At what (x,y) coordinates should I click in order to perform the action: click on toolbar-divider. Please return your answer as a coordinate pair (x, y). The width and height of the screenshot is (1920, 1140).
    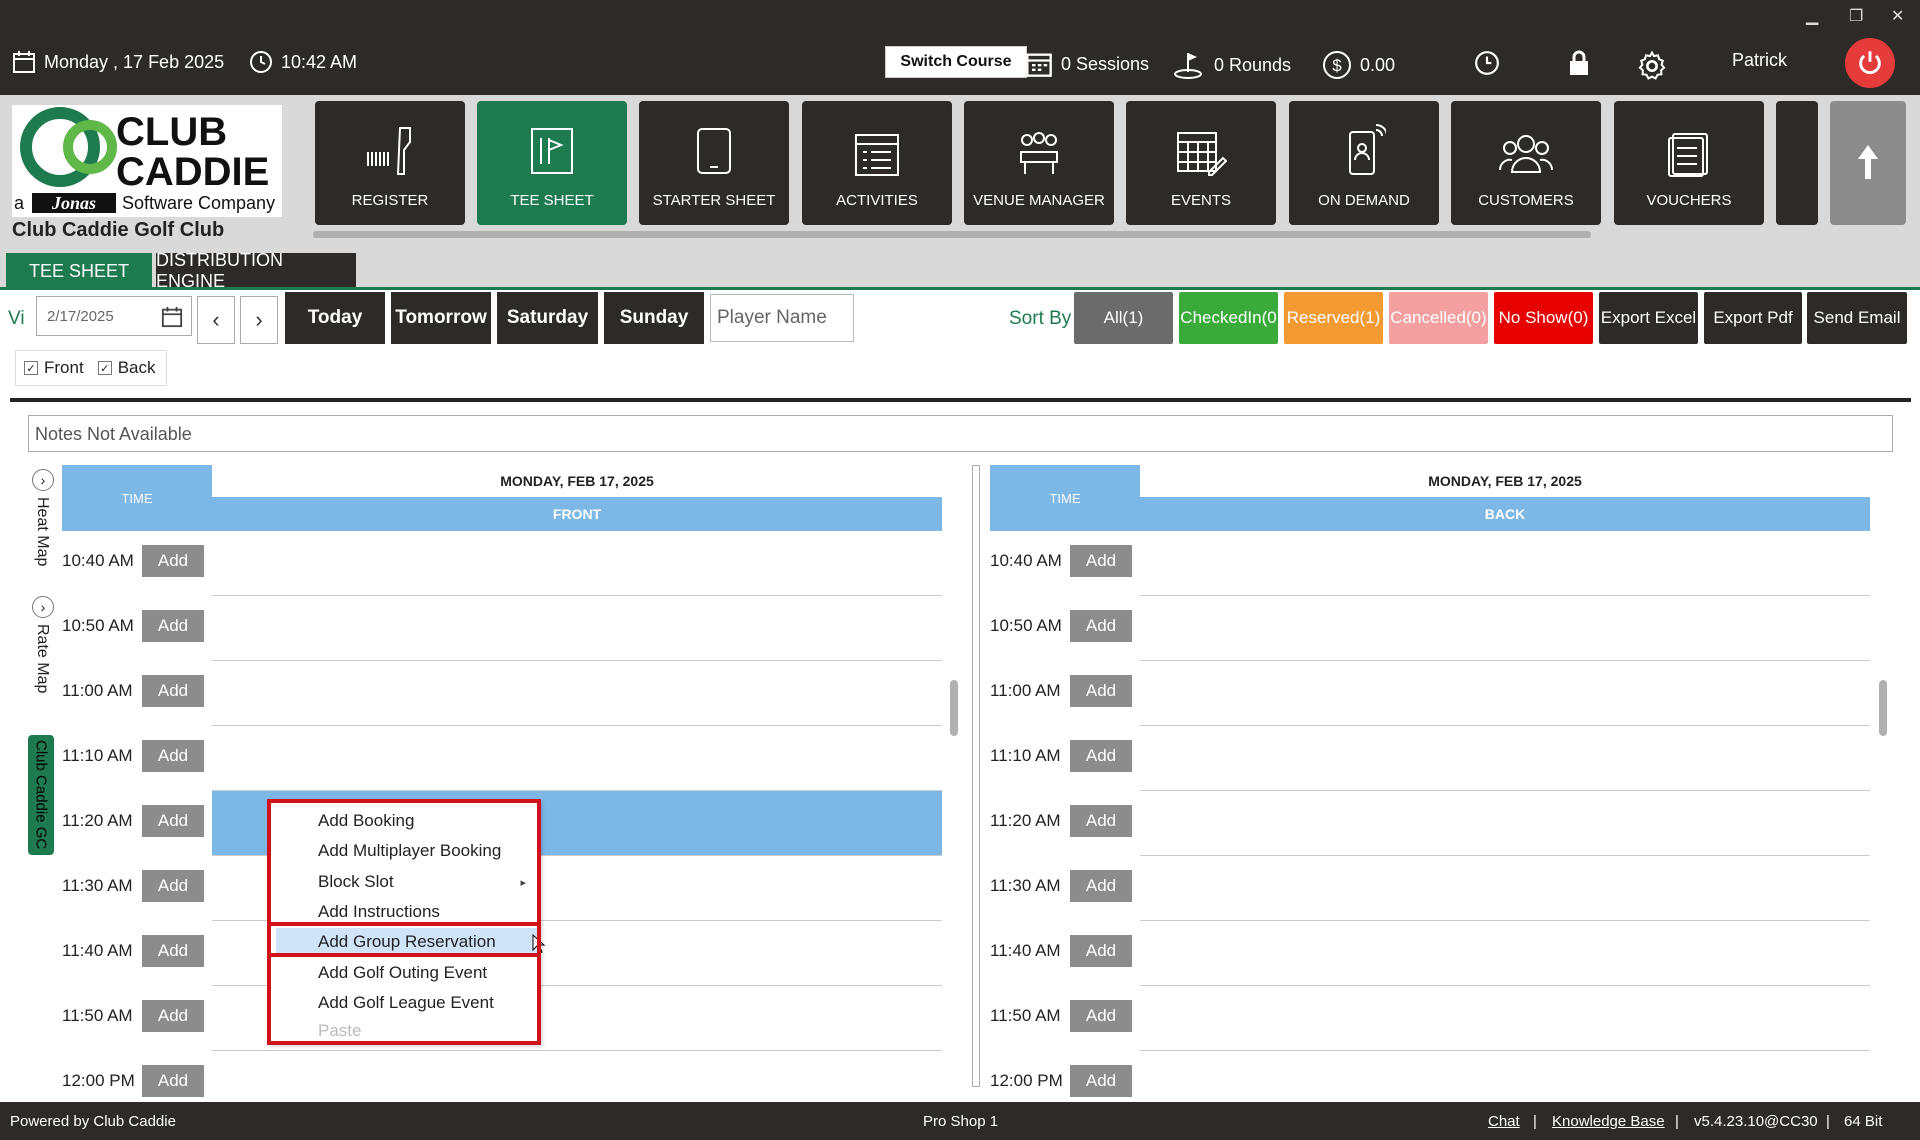
    Looking at the image, I should click on (960, 400).